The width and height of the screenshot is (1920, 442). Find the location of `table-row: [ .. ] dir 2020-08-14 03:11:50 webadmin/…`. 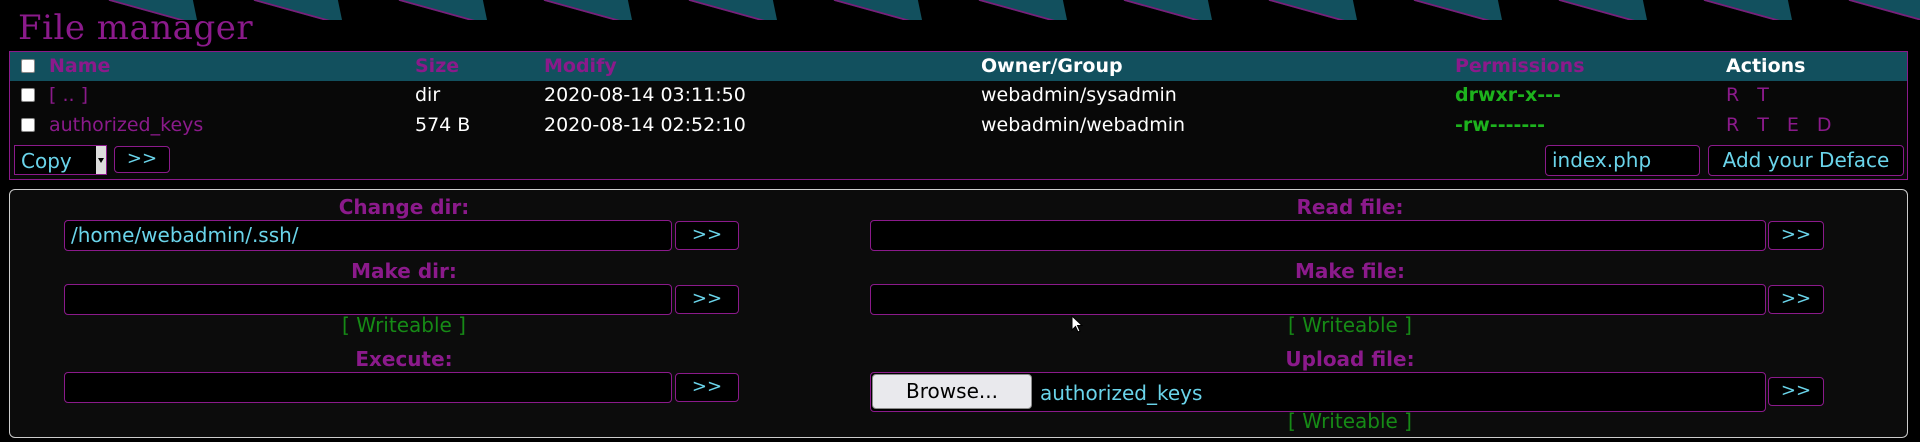

table-row: [ .. ] dir 2020-08-14 03:11:50 webadmin/… is located at coordinates (958, 95).